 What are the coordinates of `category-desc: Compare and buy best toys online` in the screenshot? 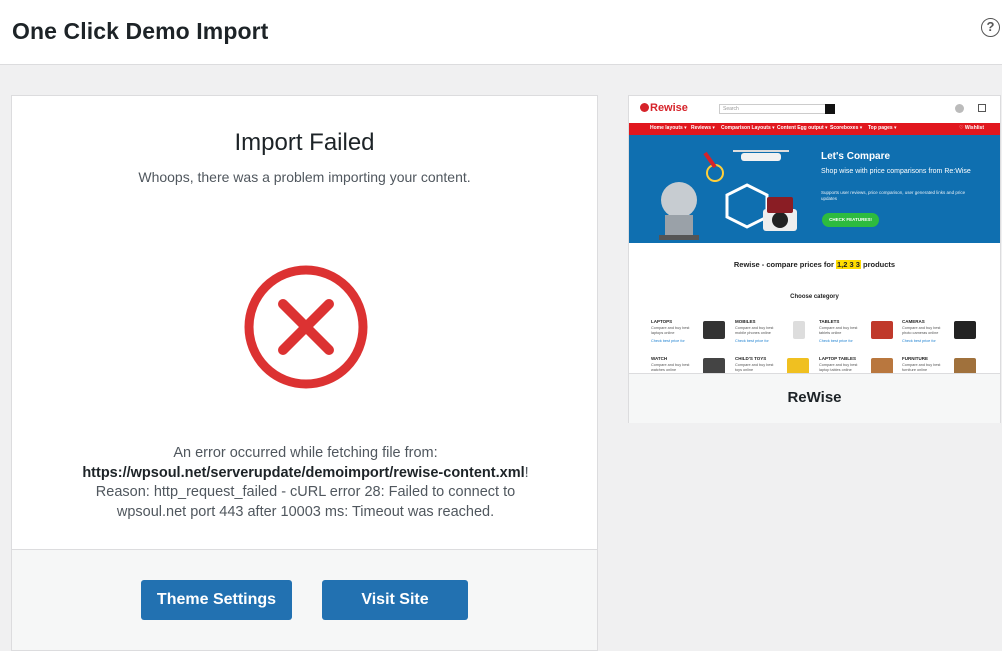 It's located at (754, 367).